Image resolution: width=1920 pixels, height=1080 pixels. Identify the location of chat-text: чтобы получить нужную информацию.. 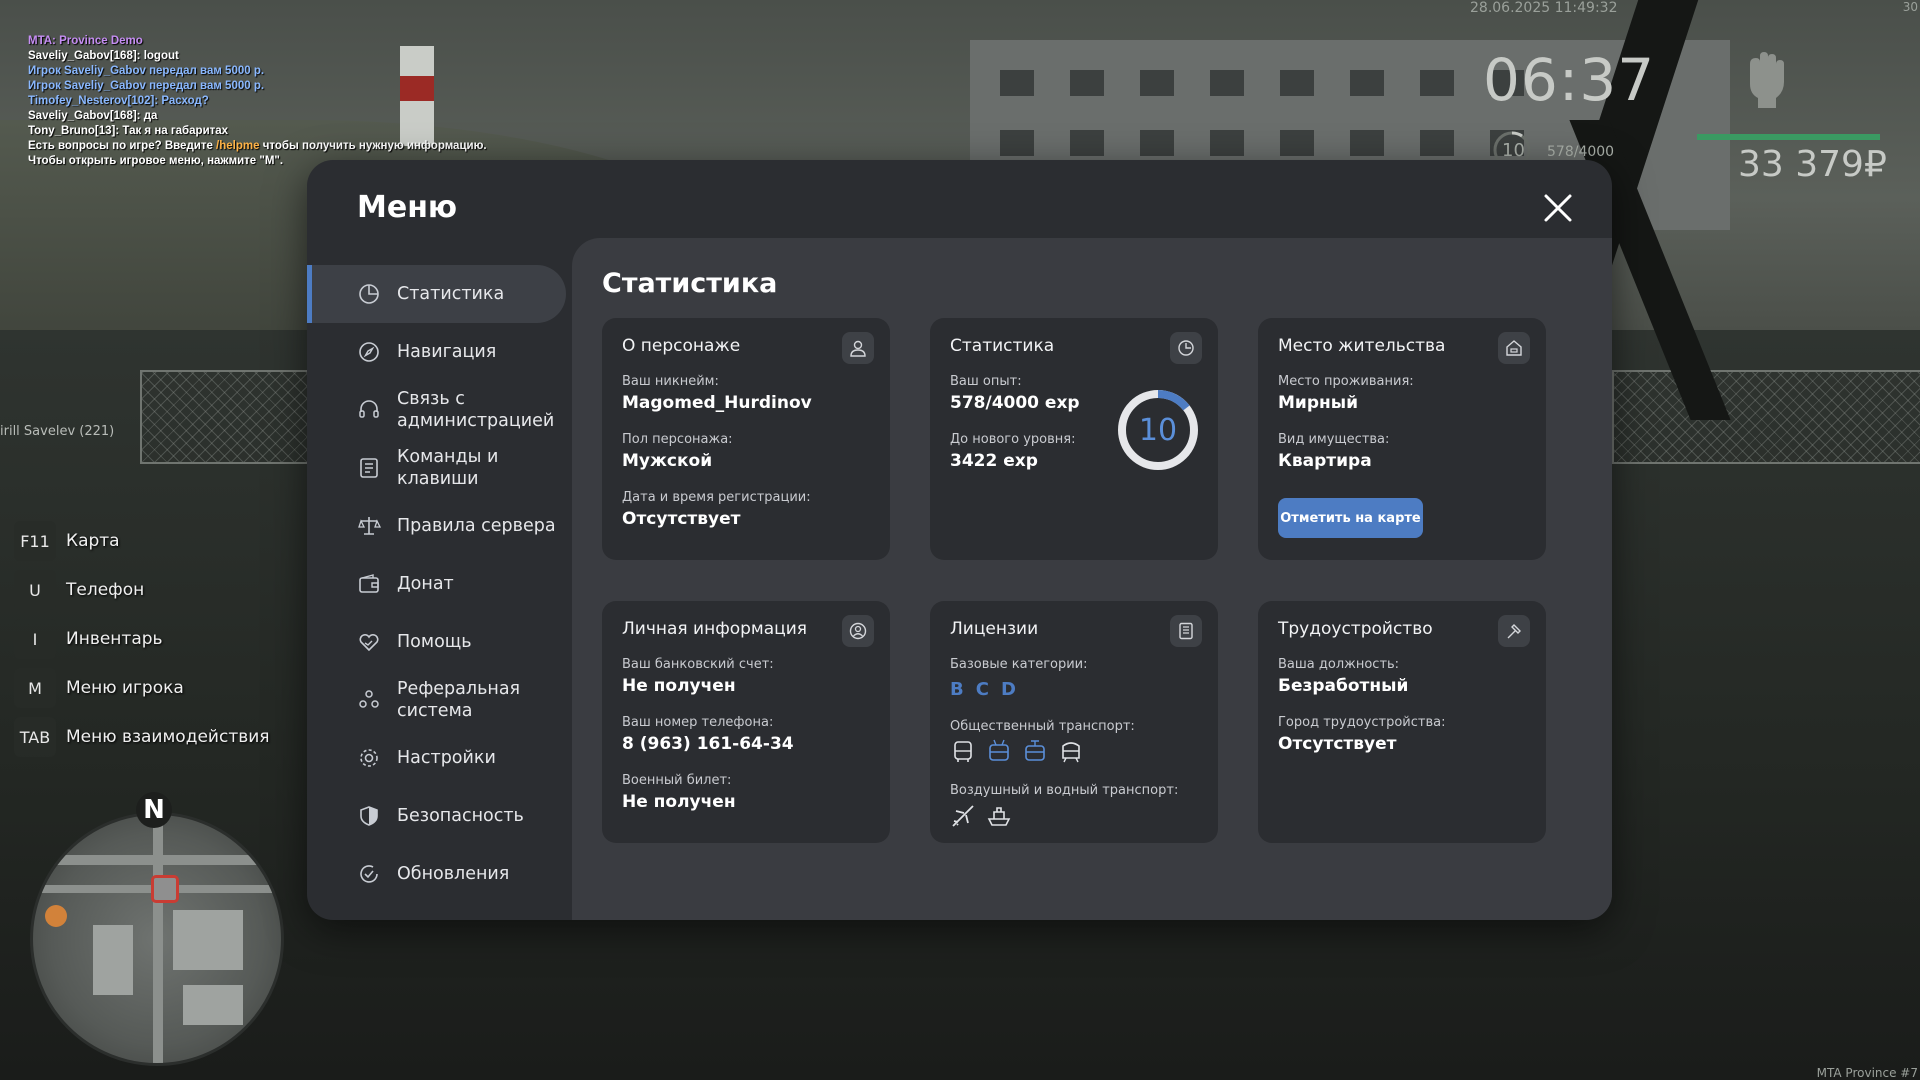
(373, 146).